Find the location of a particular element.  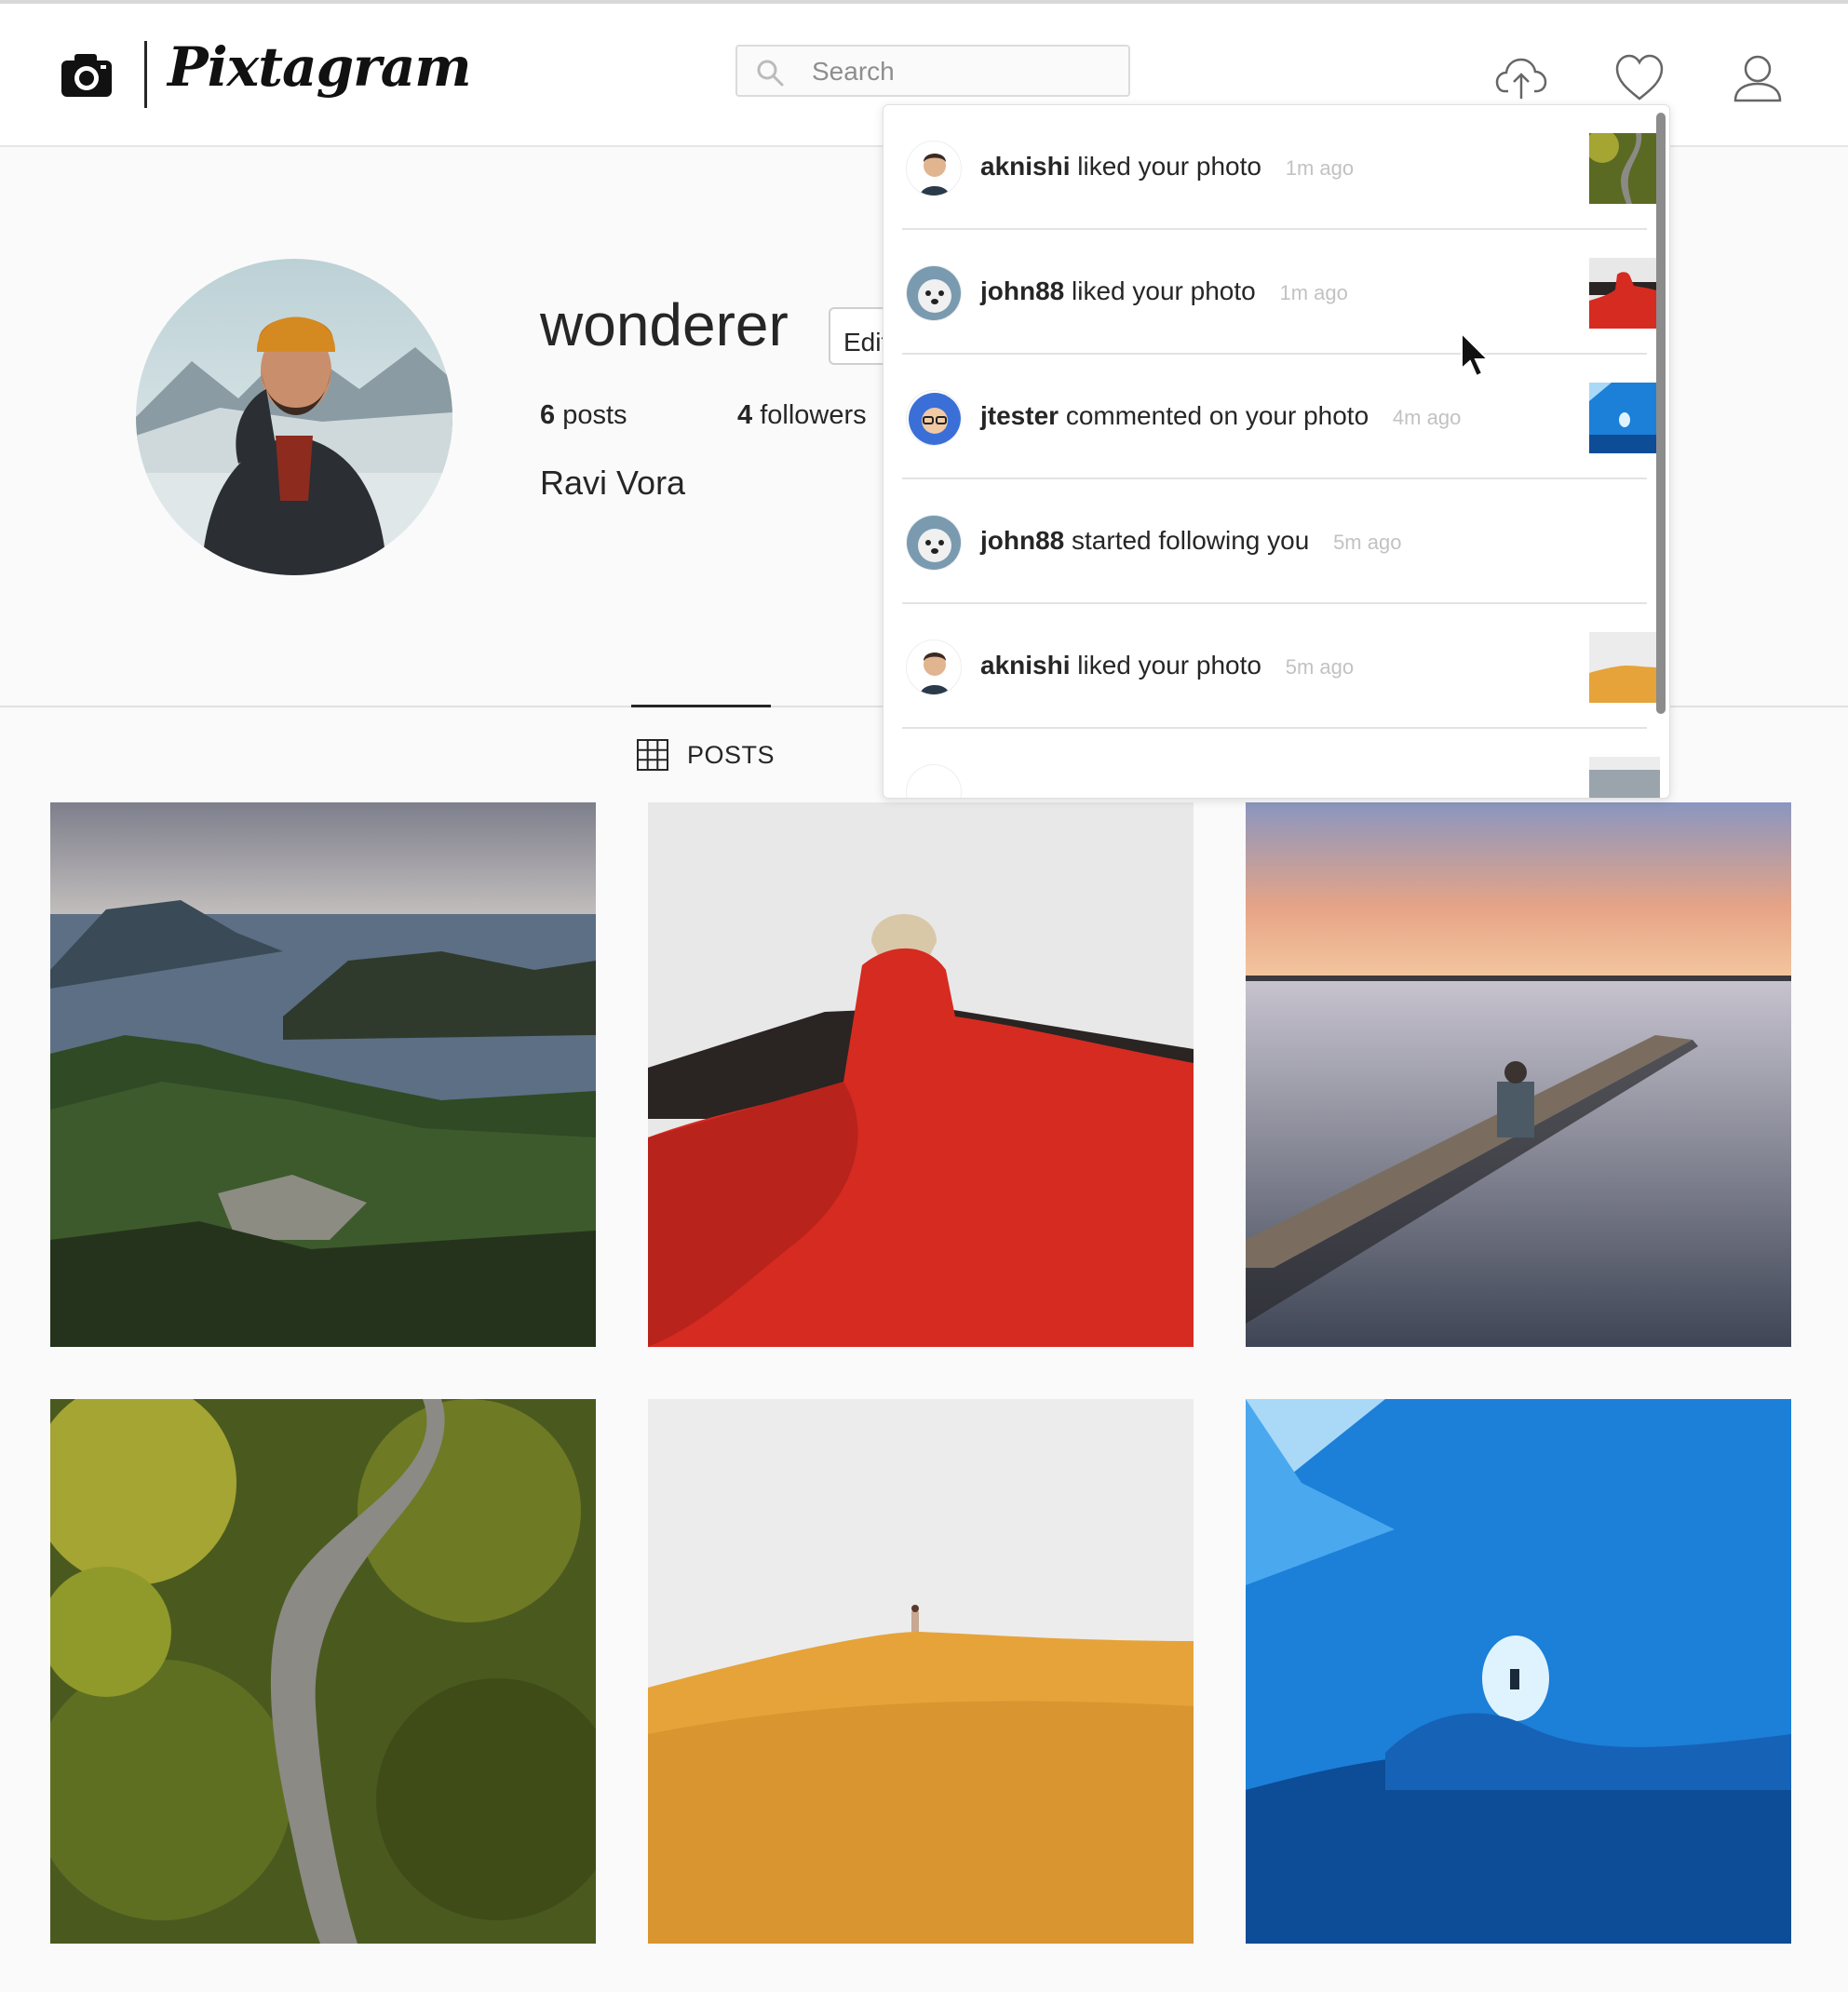

camera-icon is located at coordinates (87, 75).